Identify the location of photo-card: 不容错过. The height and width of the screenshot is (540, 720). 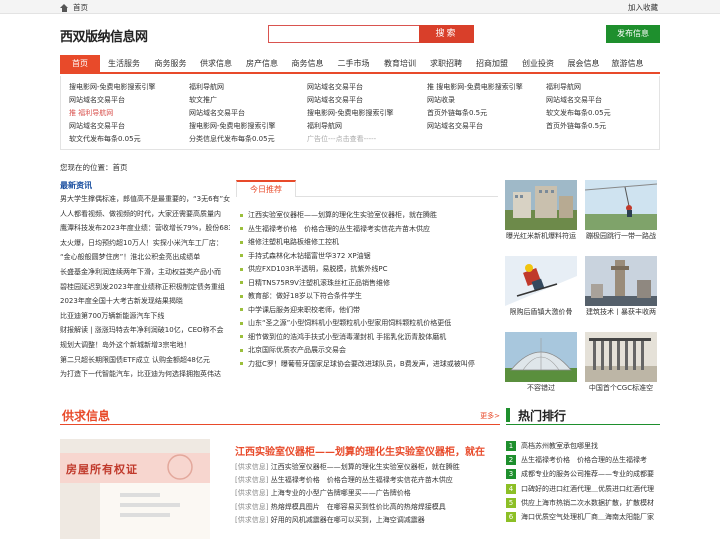
(541, 363).